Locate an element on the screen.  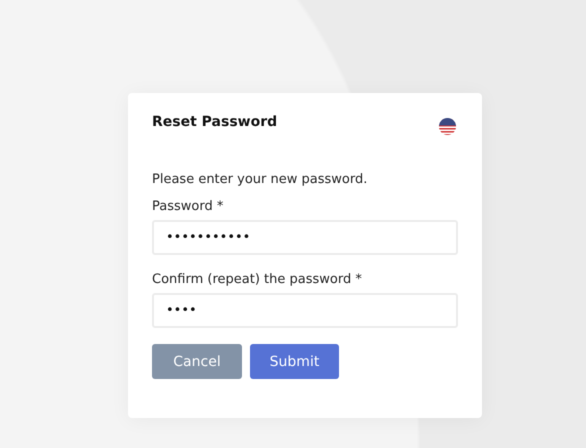
flag-icon is located at coordinates (447, 126).